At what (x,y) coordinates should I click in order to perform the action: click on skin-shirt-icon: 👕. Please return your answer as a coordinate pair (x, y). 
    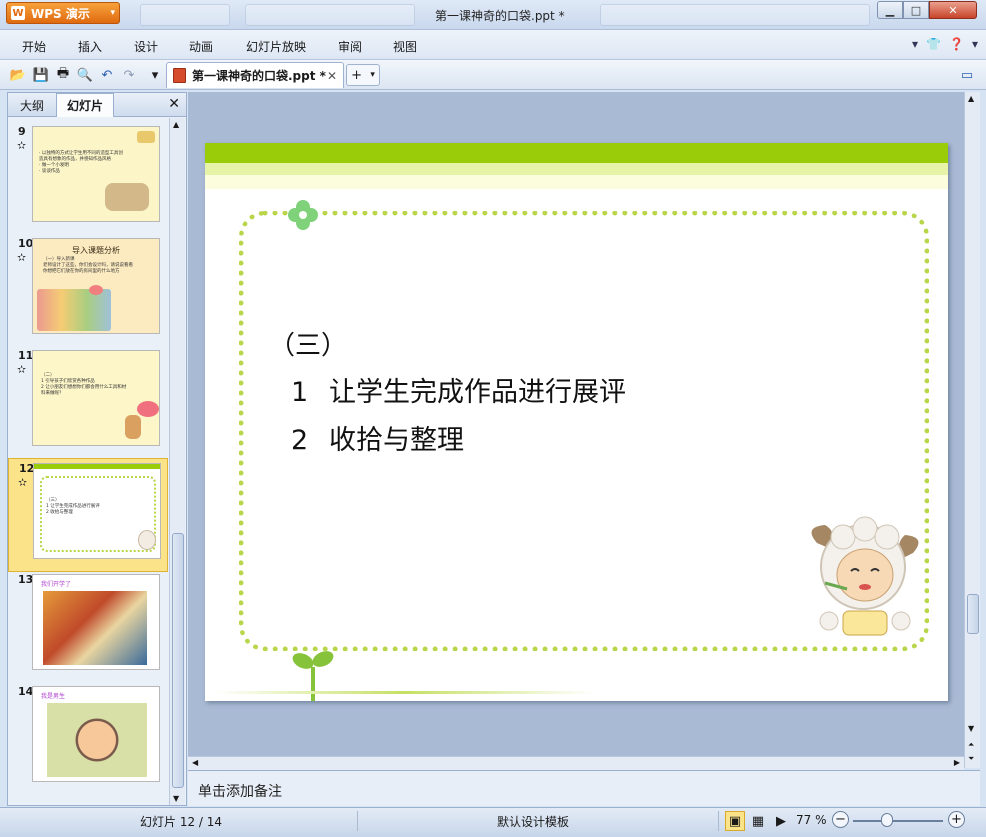
    Looking at the image, I should click on (933, 44).